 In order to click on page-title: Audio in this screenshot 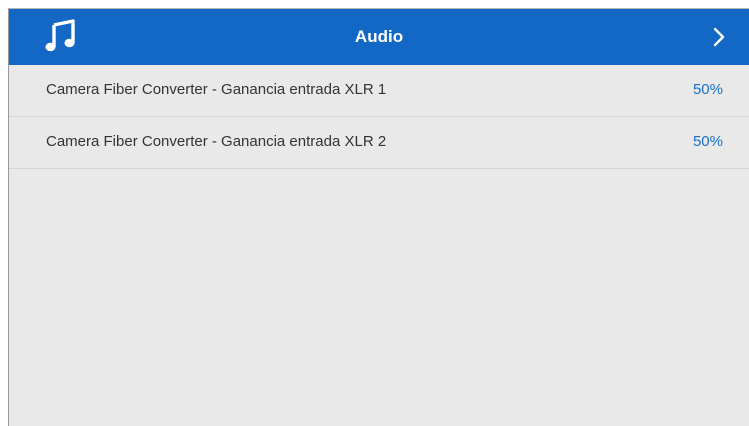, I will do `click(379, 36)`.